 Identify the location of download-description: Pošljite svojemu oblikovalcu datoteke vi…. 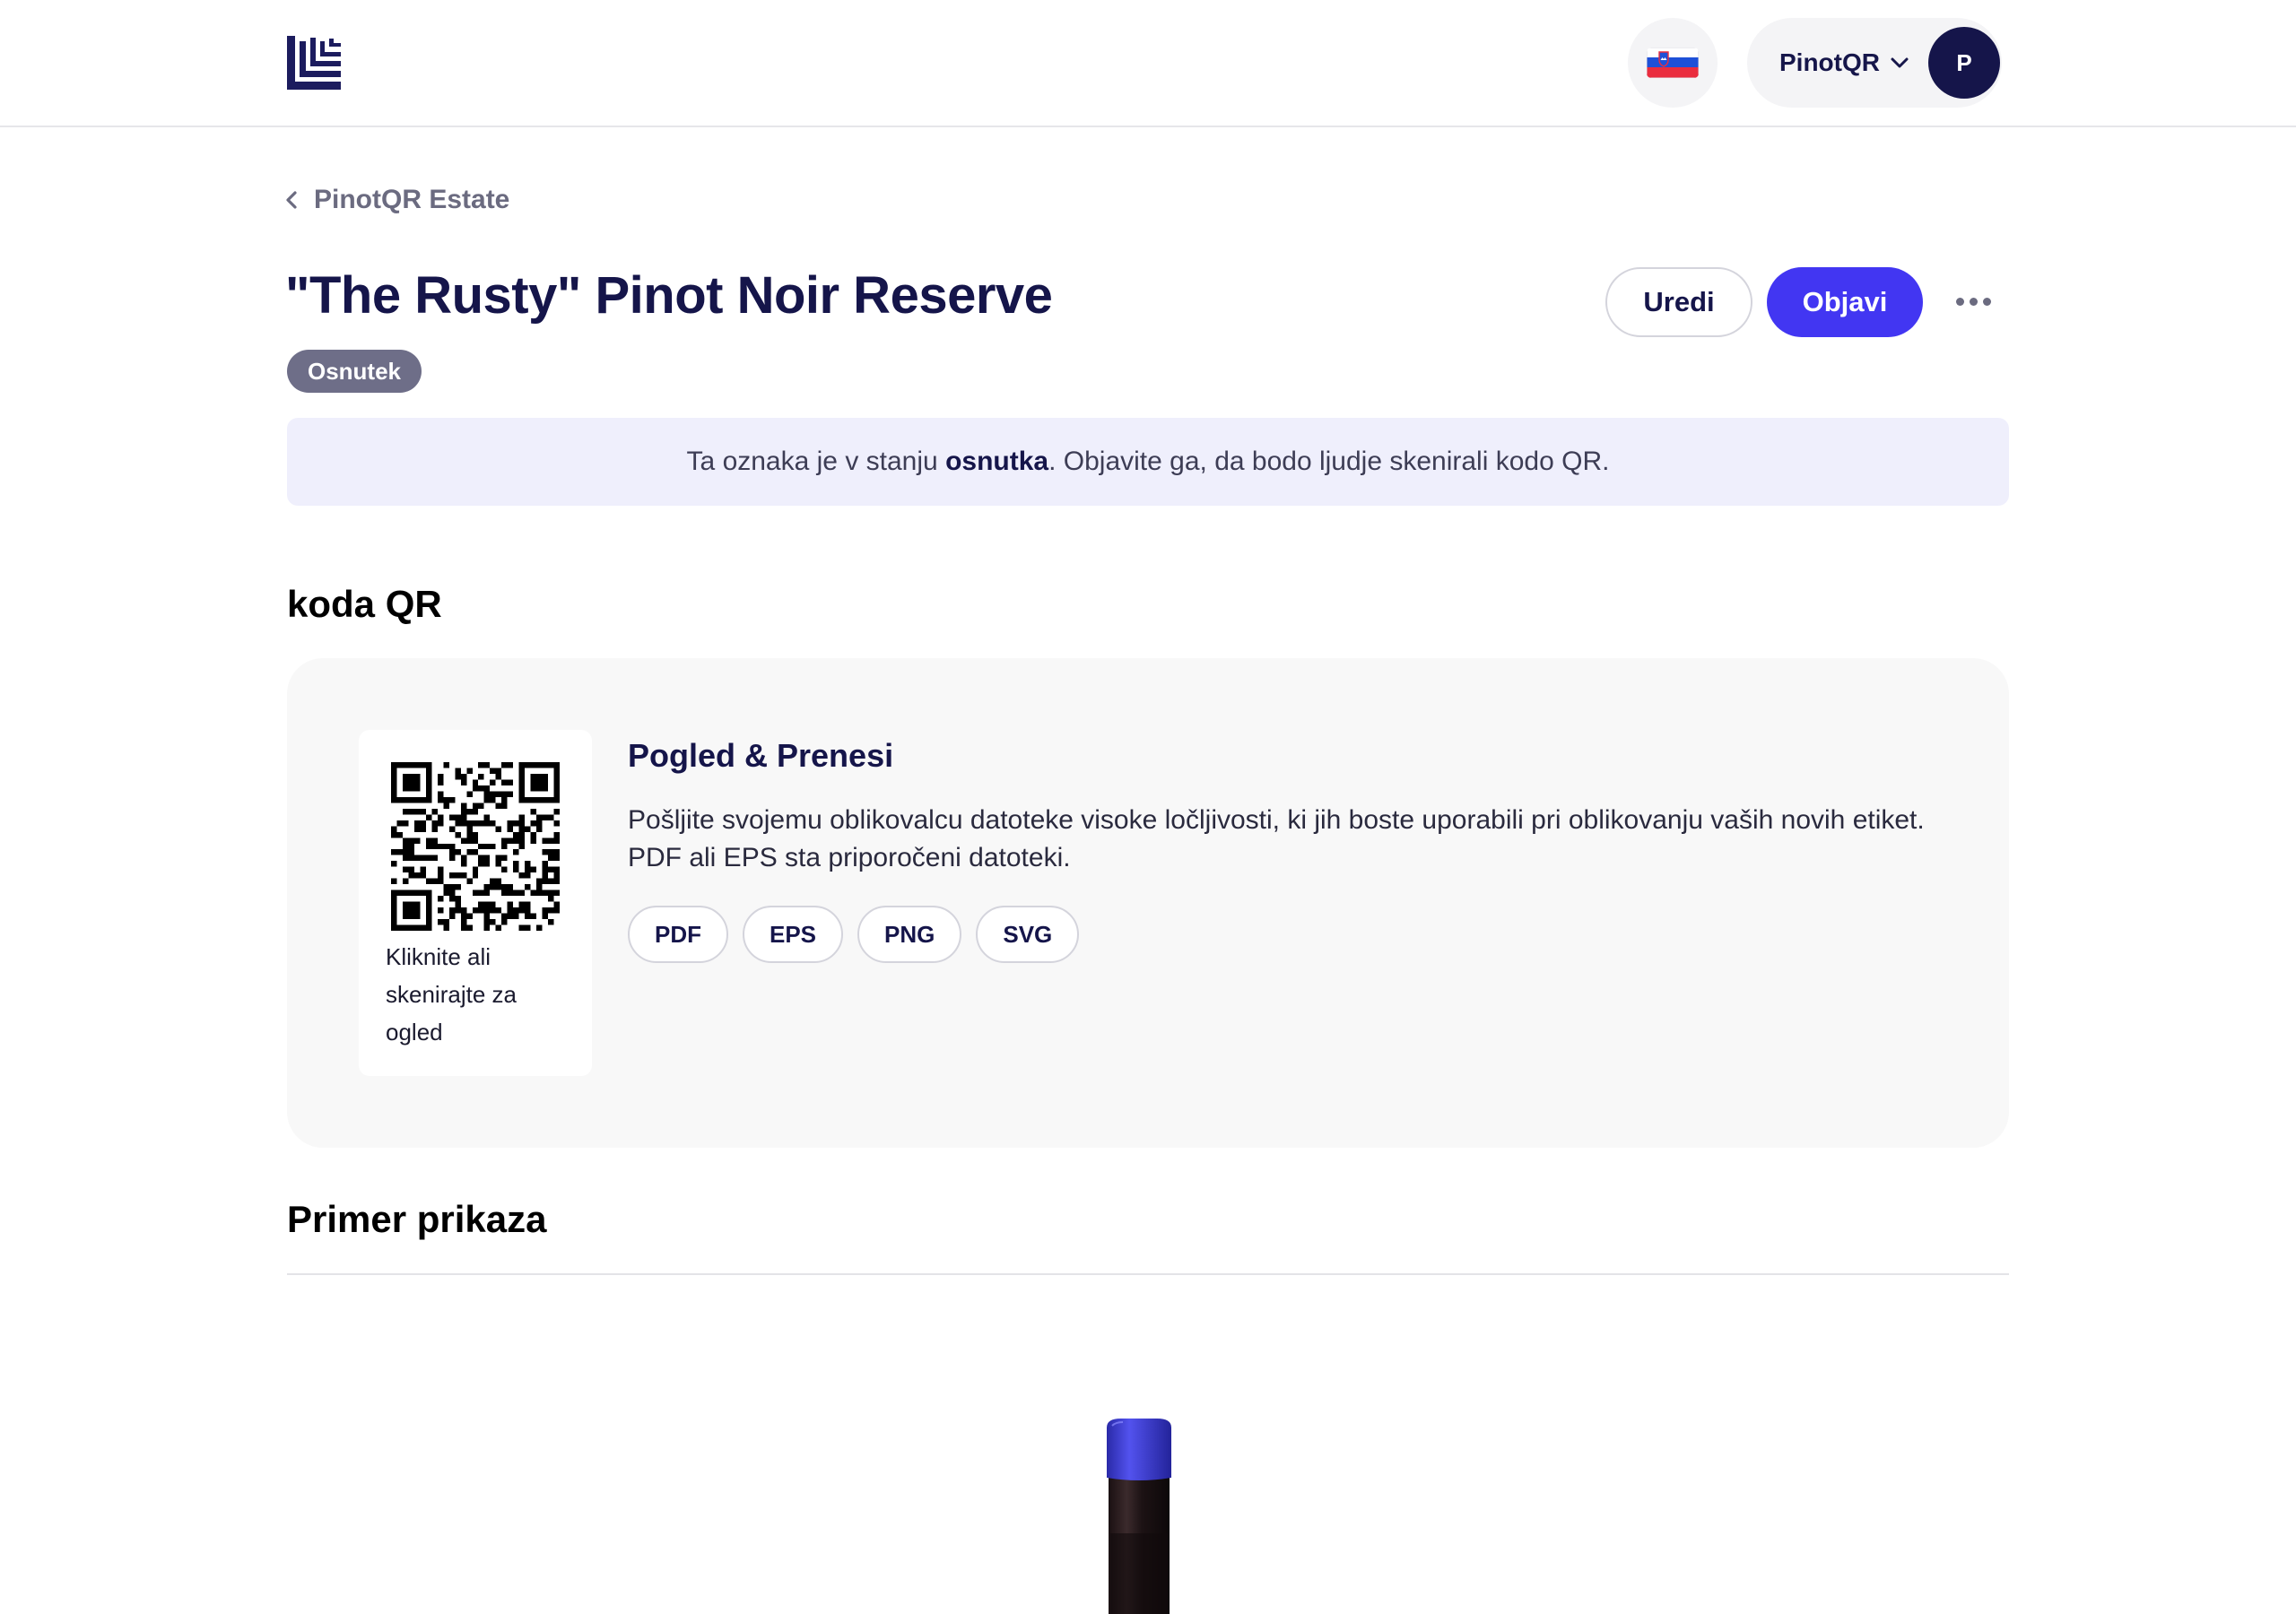
(1276, 838).